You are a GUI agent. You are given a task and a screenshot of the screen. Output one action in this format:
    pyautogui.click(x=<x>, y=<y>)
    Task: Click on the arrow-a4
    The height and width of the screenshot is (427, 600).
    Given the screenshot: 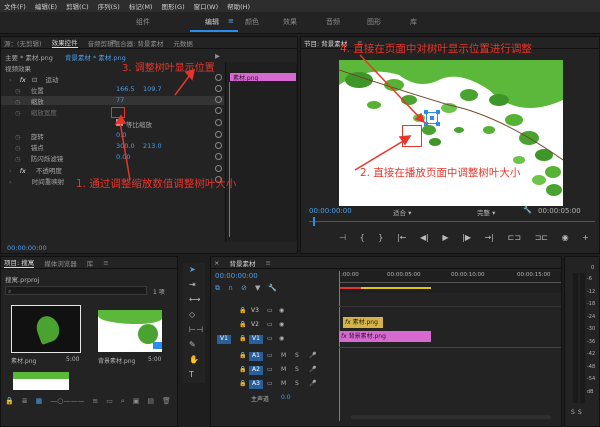 What is the action you would take?
    pyautogui.click(x=390, y=86)
    